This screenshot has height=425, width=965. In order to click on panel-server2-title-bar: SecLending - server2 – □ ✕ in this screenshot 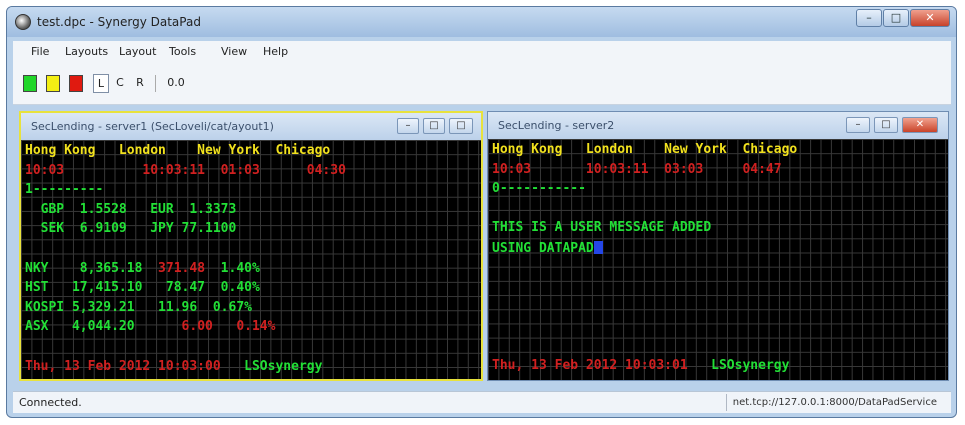, I will do `click(718, 125)`.